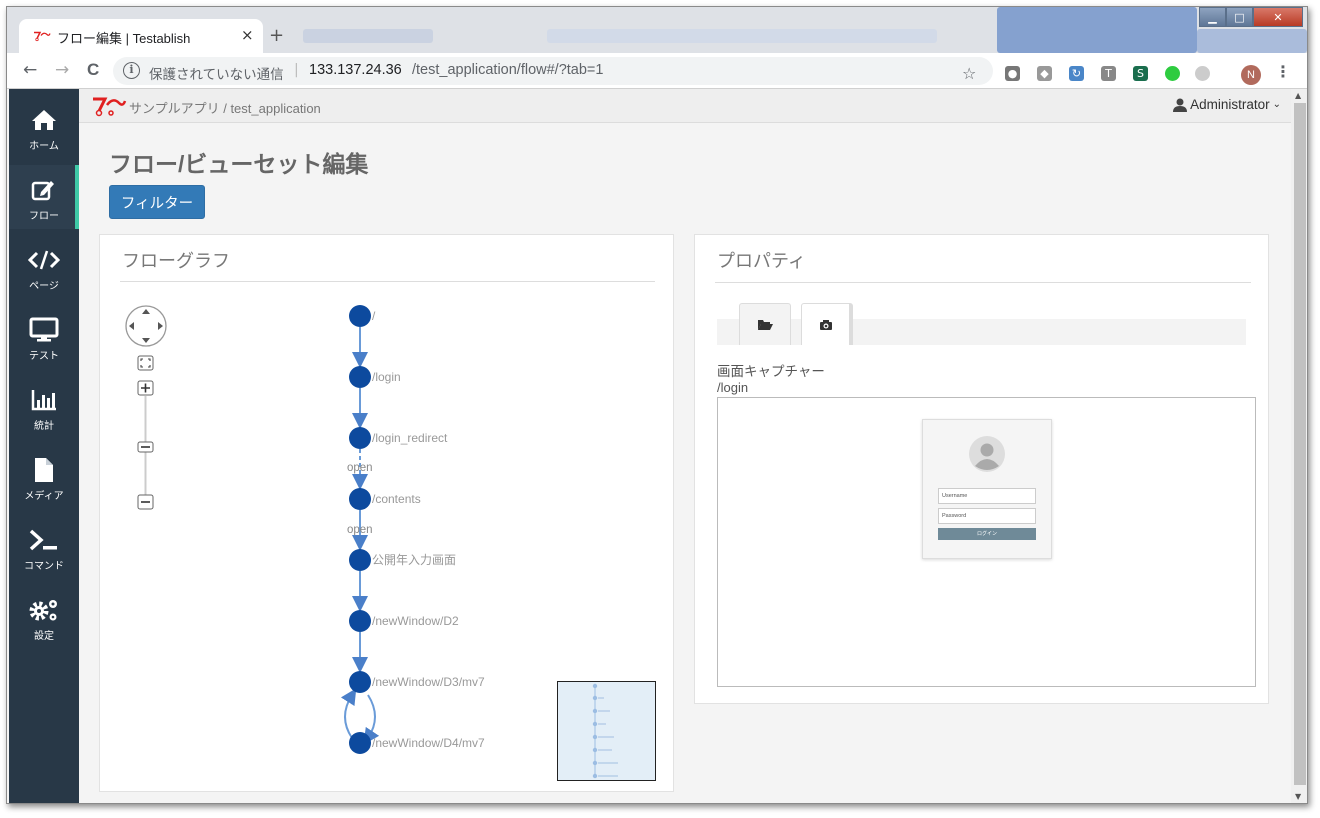 This screenshot has height=818, width=1320. Describe the element at coordinates (987, 516) in the screenshot. I see `login-password-field: Password` at that location.